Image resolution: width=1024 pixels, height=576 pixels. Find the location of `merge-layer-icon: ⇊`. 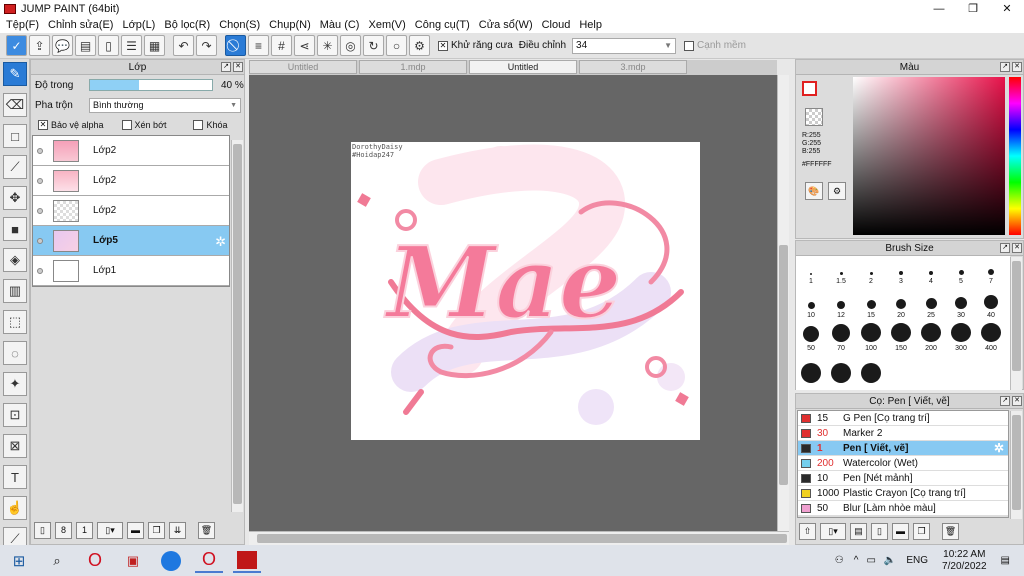

merge-layer-icon: ⇊ is located at coordinates (177, 530).